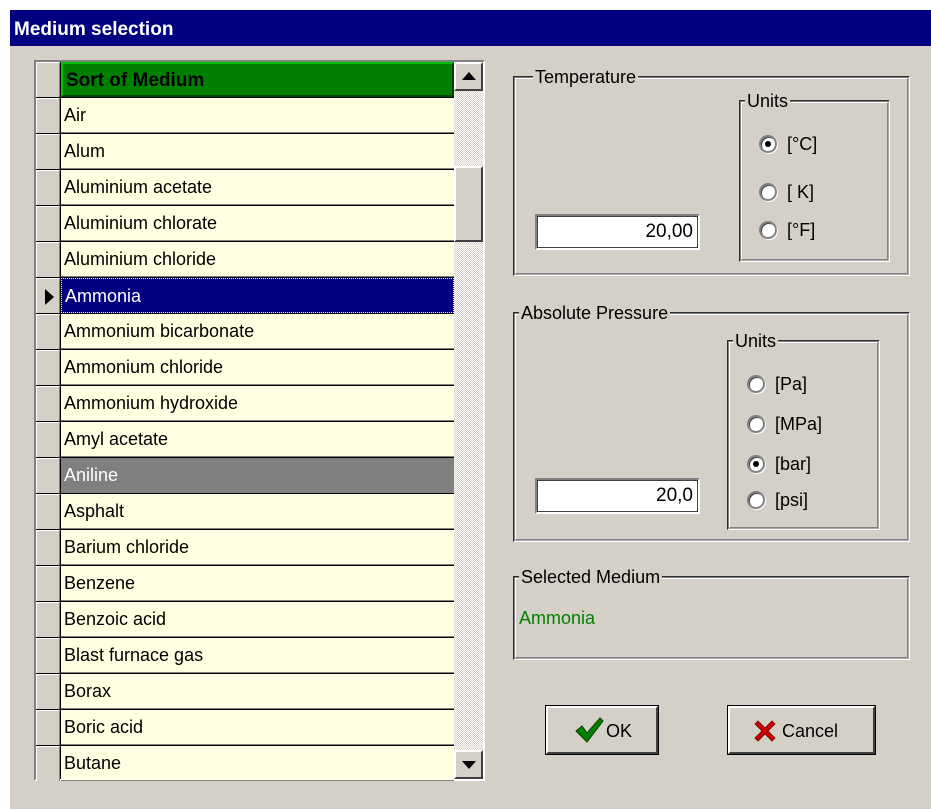  Describe the element at coordinates (257, 187) in the screenshot. I see `medium-cell: Aluminium acetate` at that location.